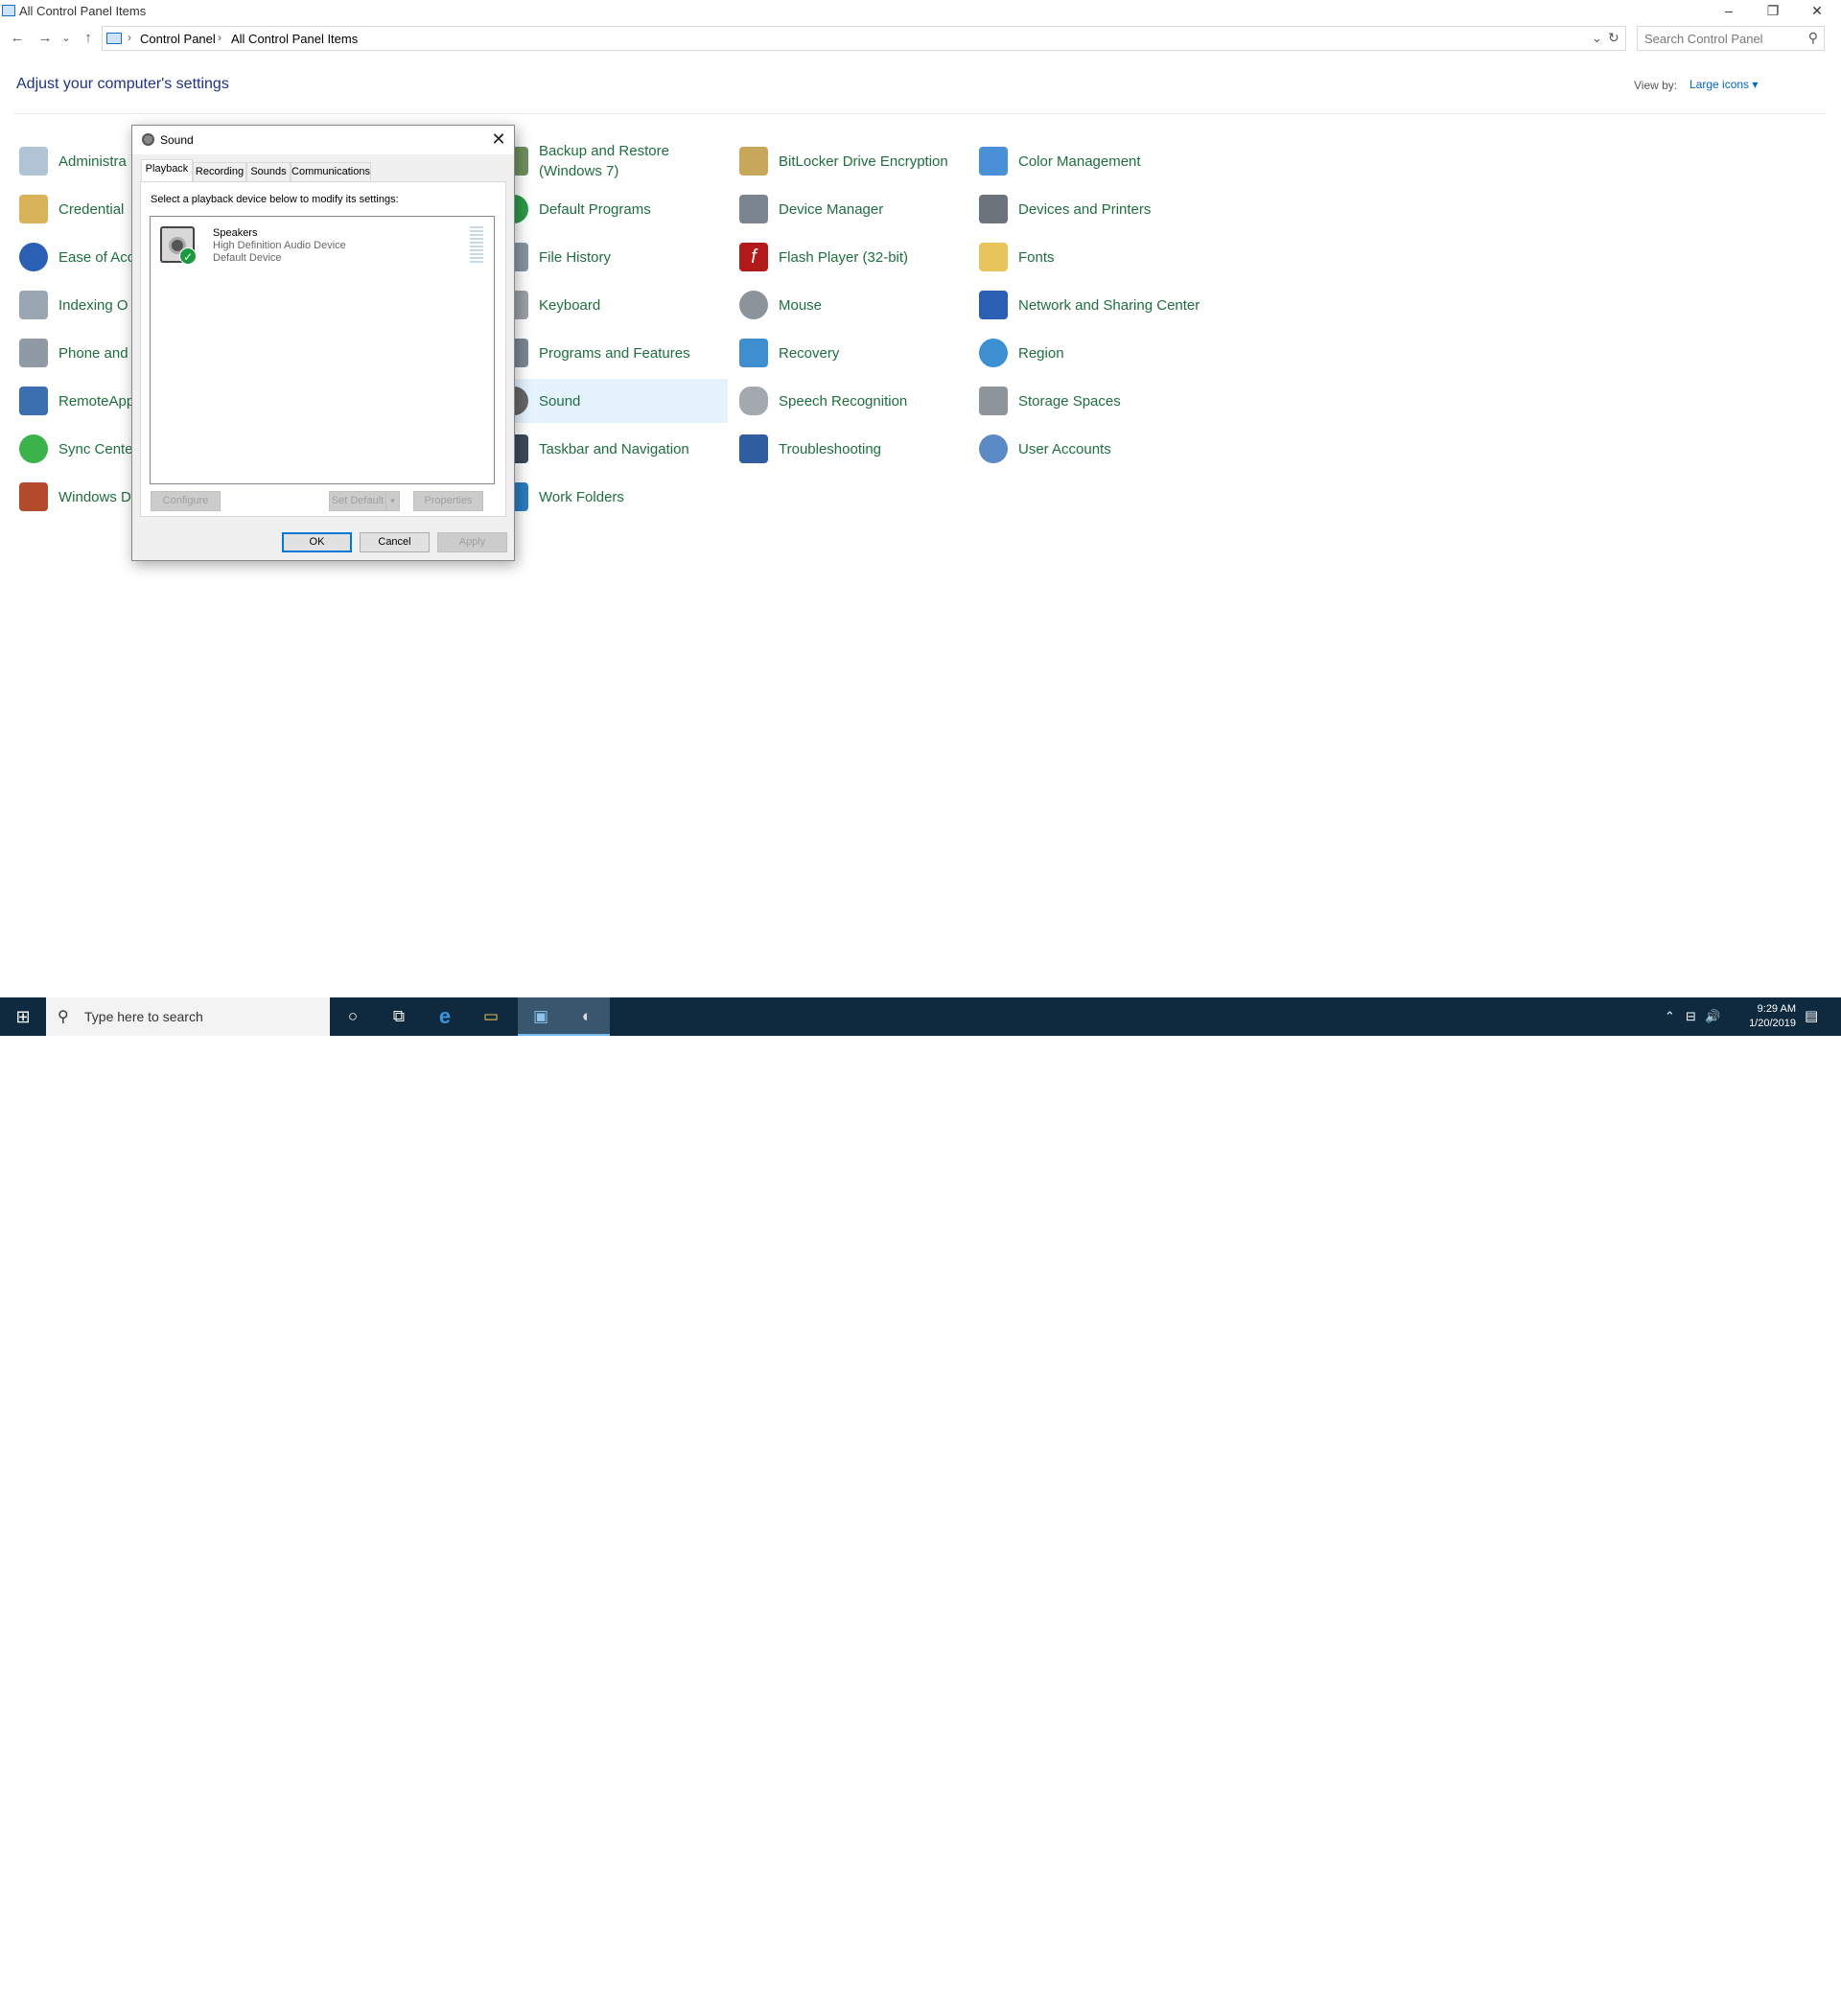  Describe the element at coordinates (608, 305) in the screenshot. I see `cp-item-keyboard: Keyboard` at that location.